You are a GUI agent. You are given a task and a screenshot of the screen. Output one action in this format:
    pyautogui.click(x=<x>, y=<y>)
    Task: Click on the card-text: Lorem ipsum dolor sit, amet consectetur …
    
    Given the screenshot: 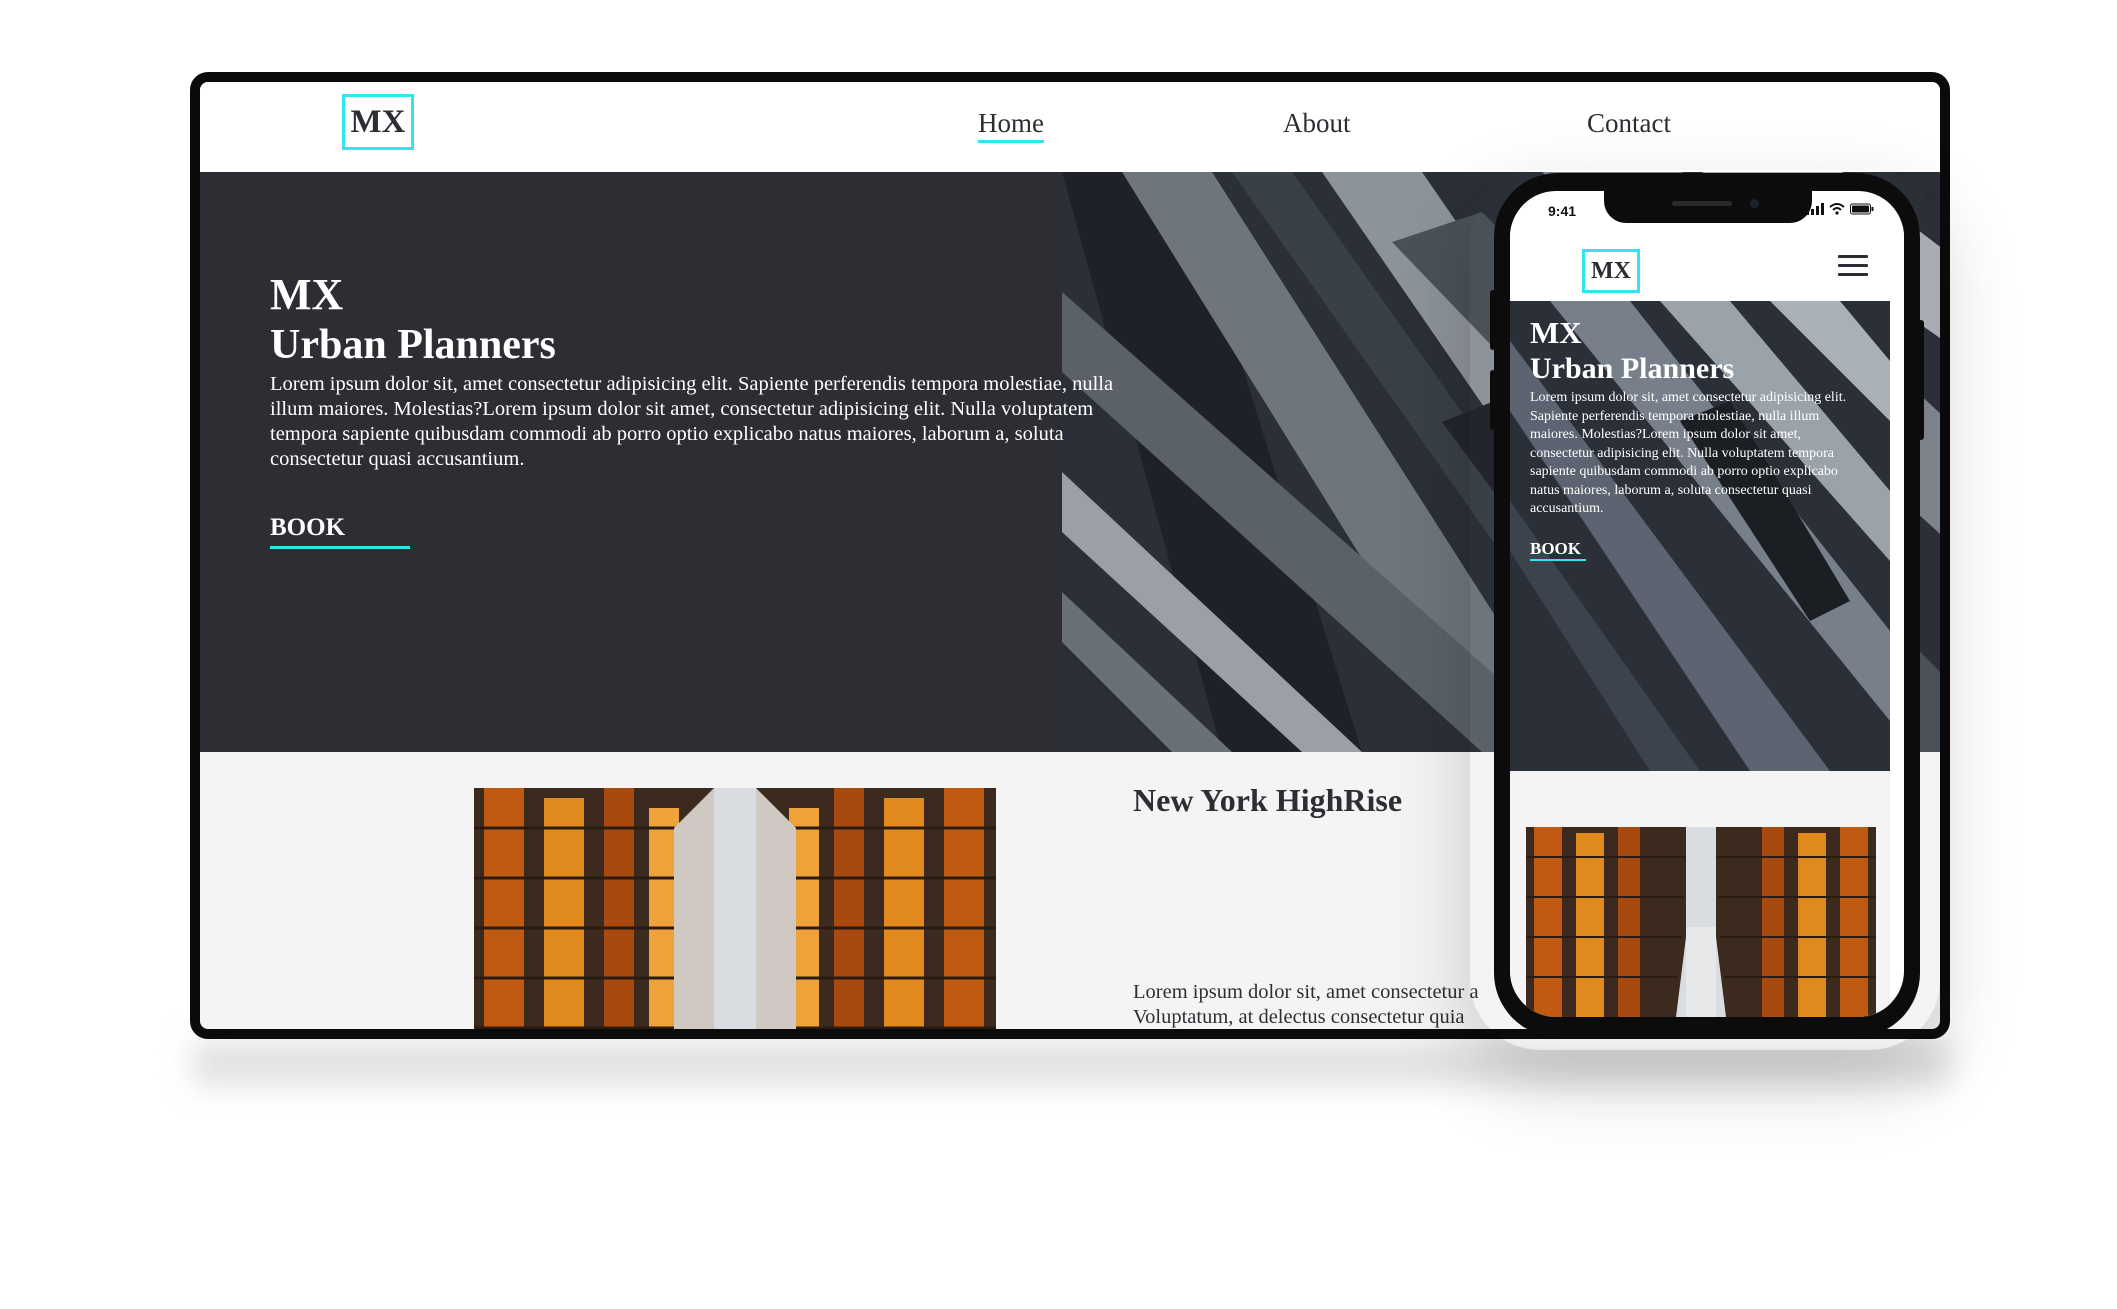 What is the action you would take?
    pyautogui.click(x=1328, y=1004)
    